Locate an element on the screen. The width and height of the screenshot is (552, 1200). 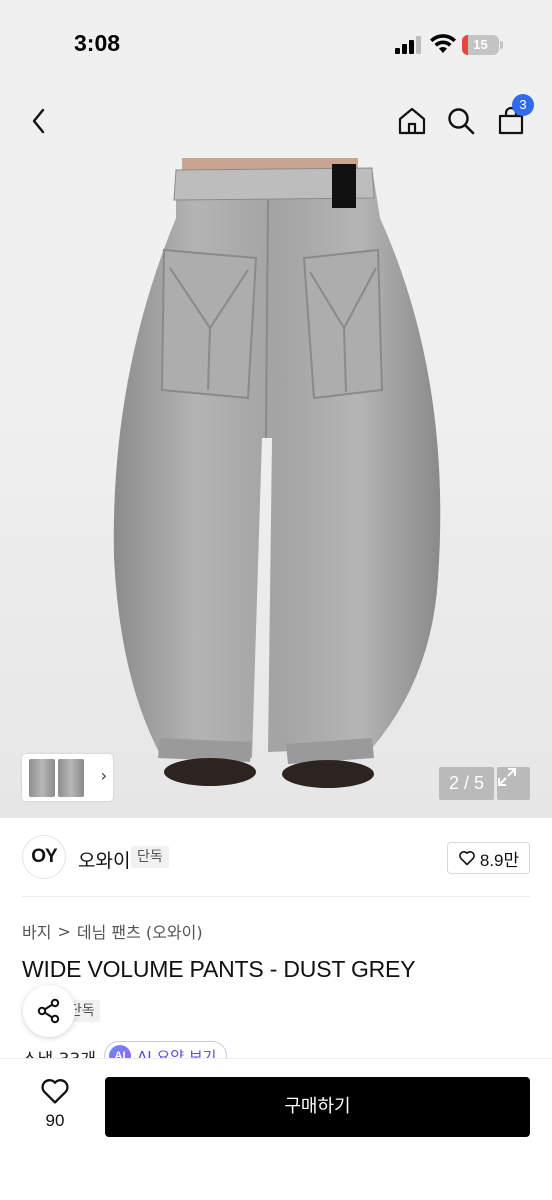
home-button is located at coordinates (412, 121).